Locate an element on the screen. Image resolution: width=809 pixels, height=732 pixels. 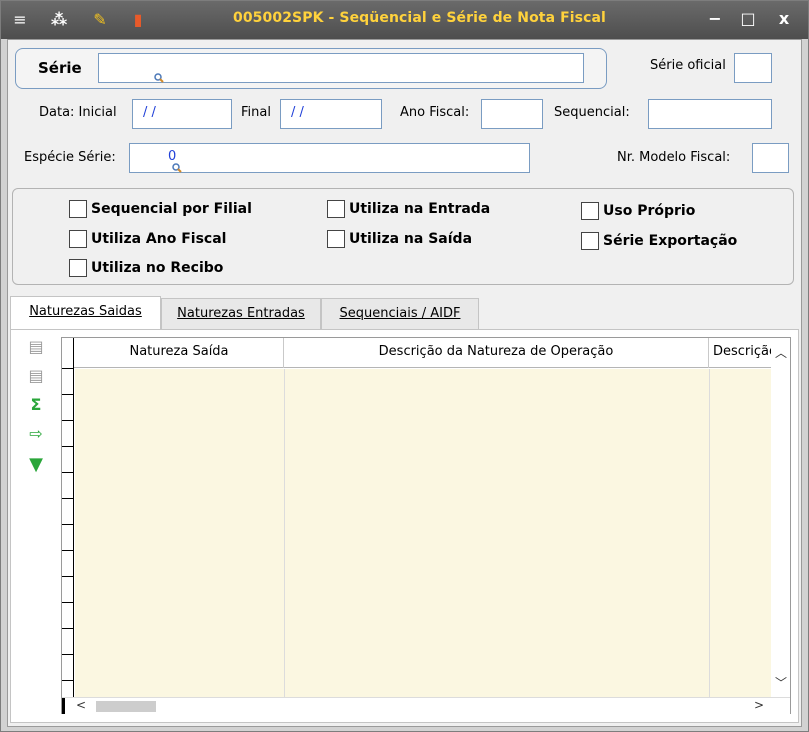
grid-add-row-icon: ▤ is located at coordinates (36, 347).